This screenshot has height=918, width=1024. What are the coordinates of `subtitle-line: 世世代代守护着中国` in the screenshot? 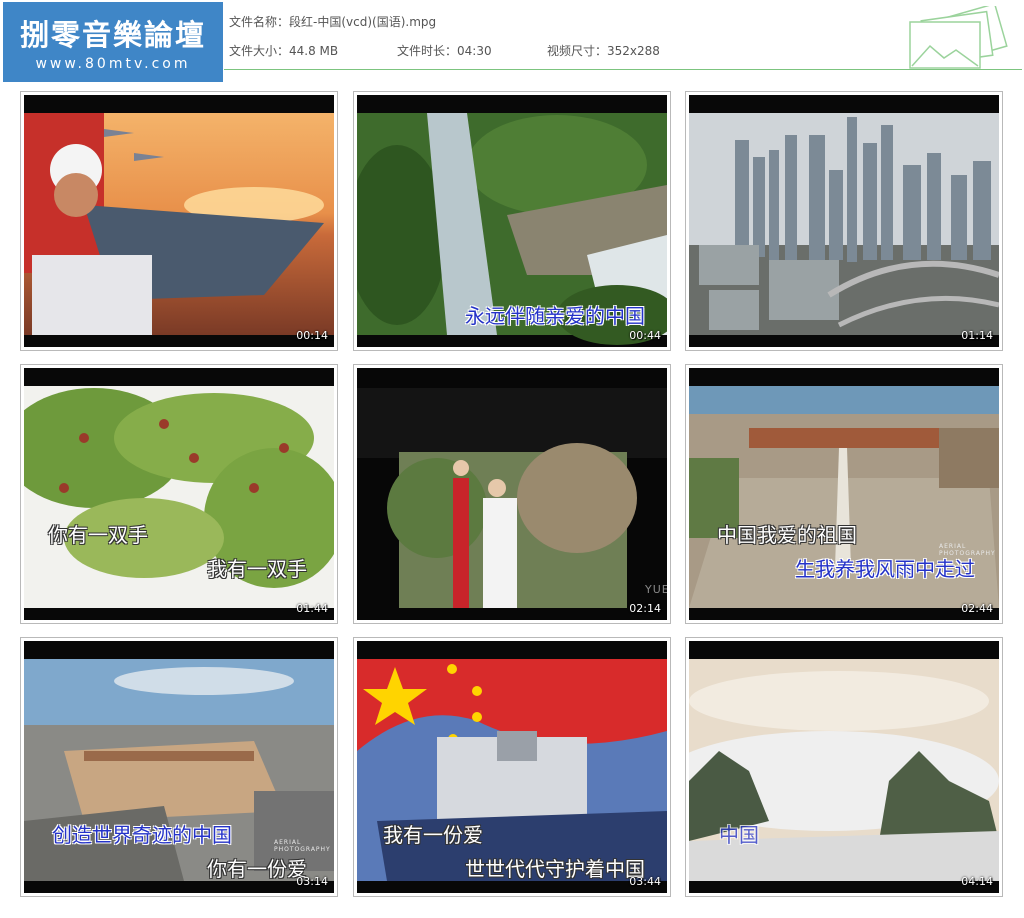 It's located at (555, 869).